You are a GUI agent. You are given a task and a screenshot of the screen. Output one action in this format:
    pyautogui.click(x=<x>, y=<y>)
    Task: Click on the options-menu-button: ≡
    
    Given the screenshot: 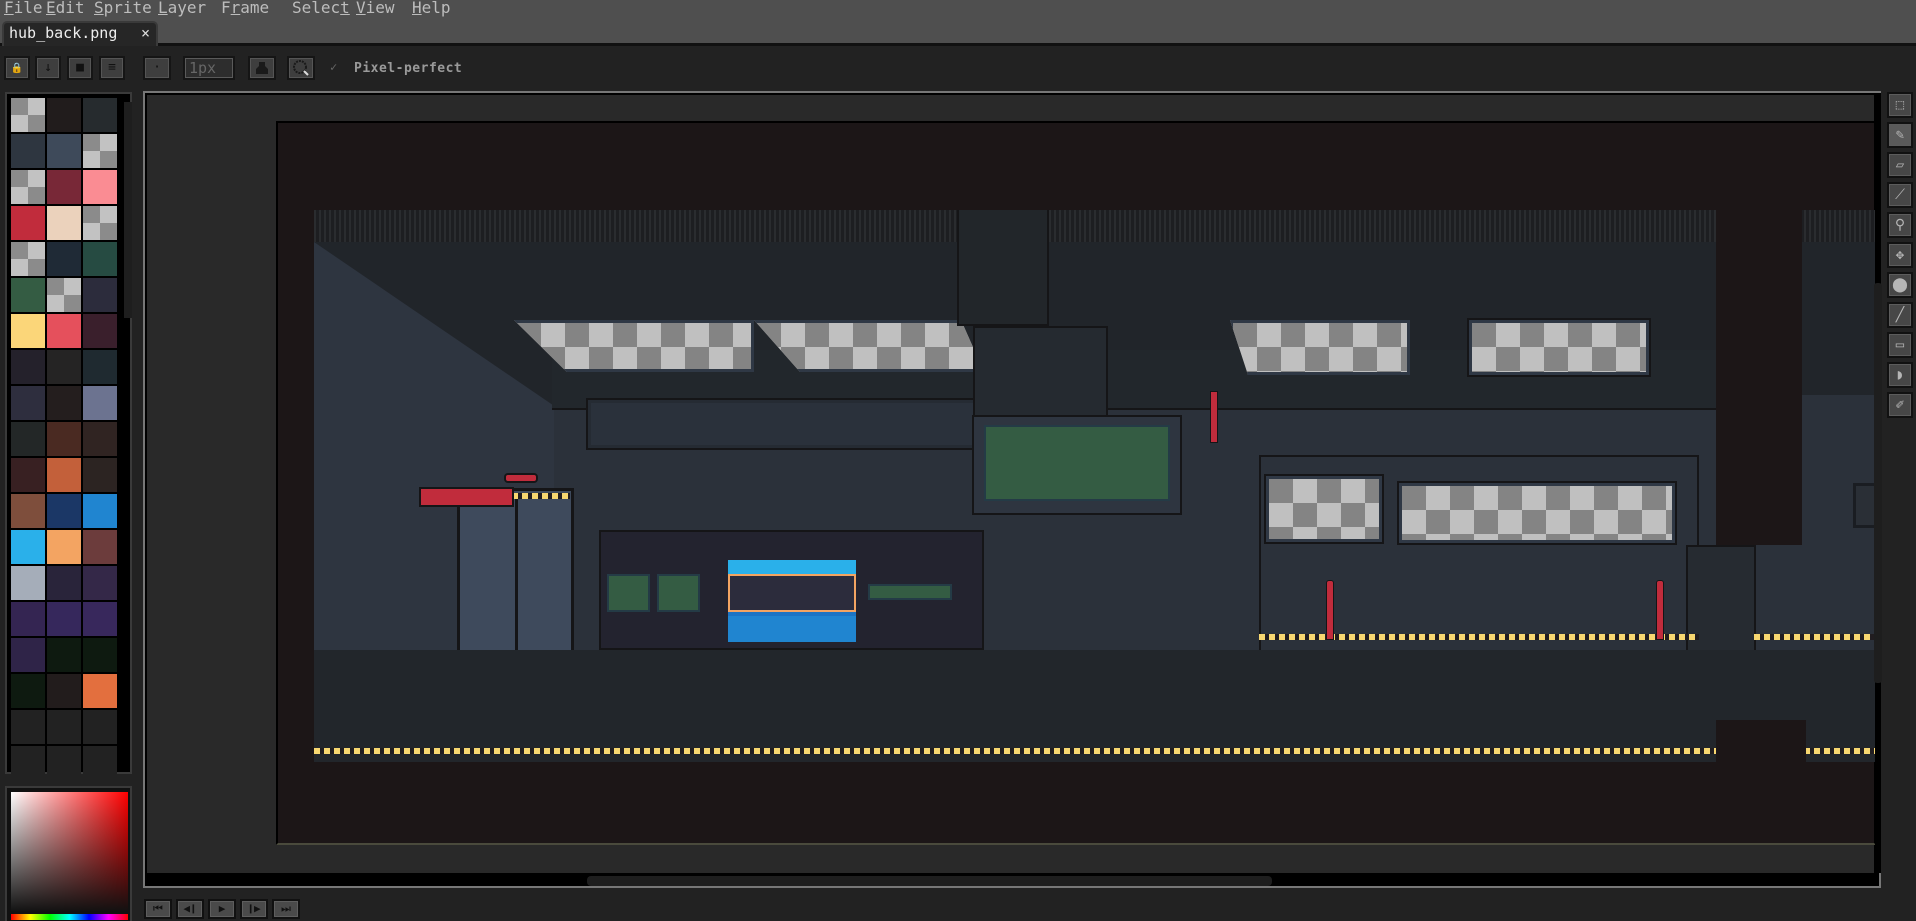 What is the action you would take?
    pyautogui.click(x=112, y=68)
    